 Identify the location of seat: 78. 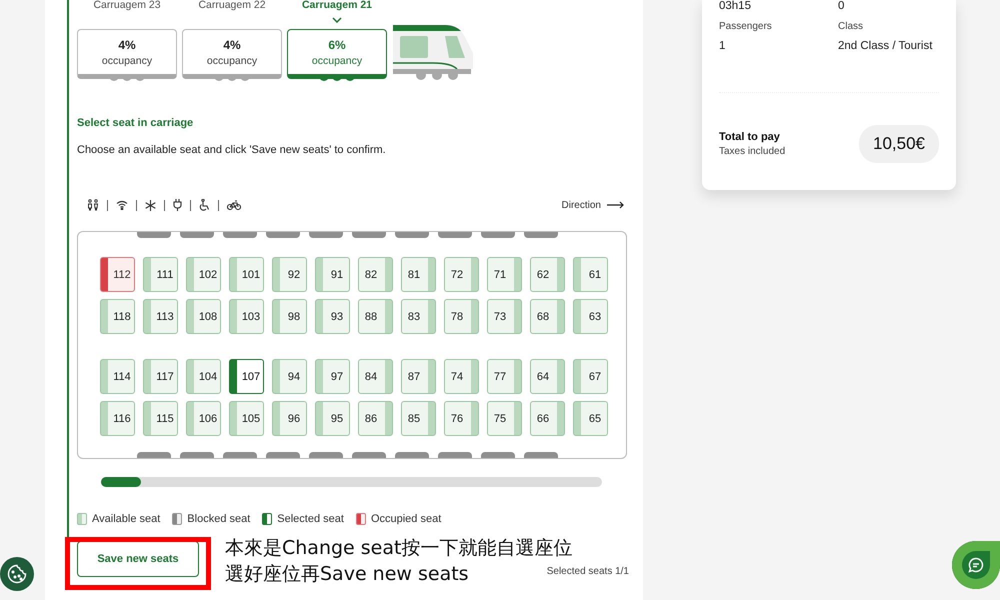
(461, 316).